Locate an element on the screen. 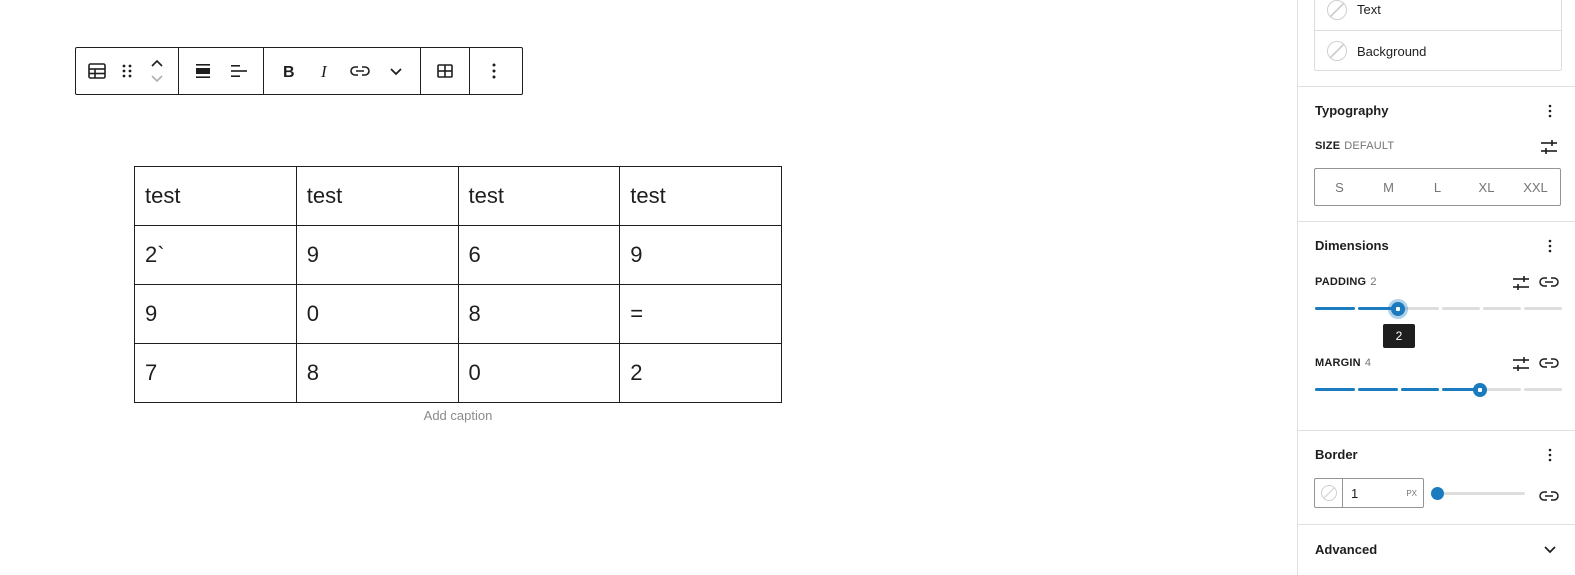  margin-label-text: MARGIN is located at coordinates (1338, 363).